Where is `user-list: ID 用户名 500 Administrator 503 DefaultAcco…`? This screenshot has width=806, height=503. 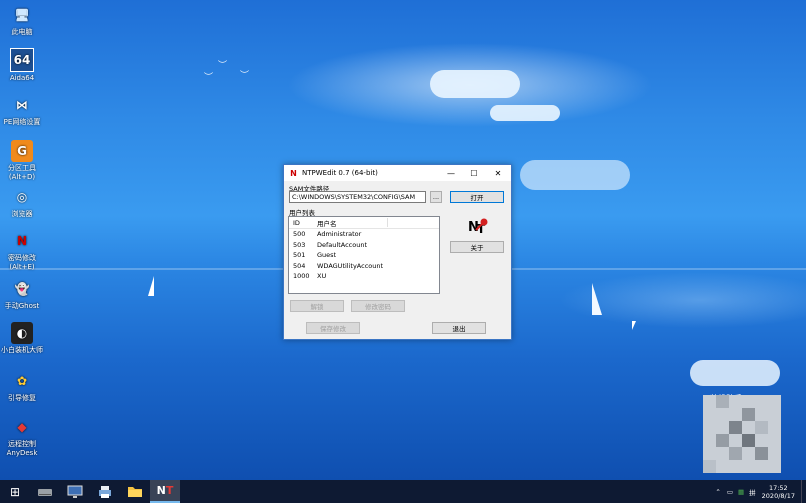 user-list: ID 用户名 500 Administrator 503 DefaultAcco… is located at coordinates (364, 255).